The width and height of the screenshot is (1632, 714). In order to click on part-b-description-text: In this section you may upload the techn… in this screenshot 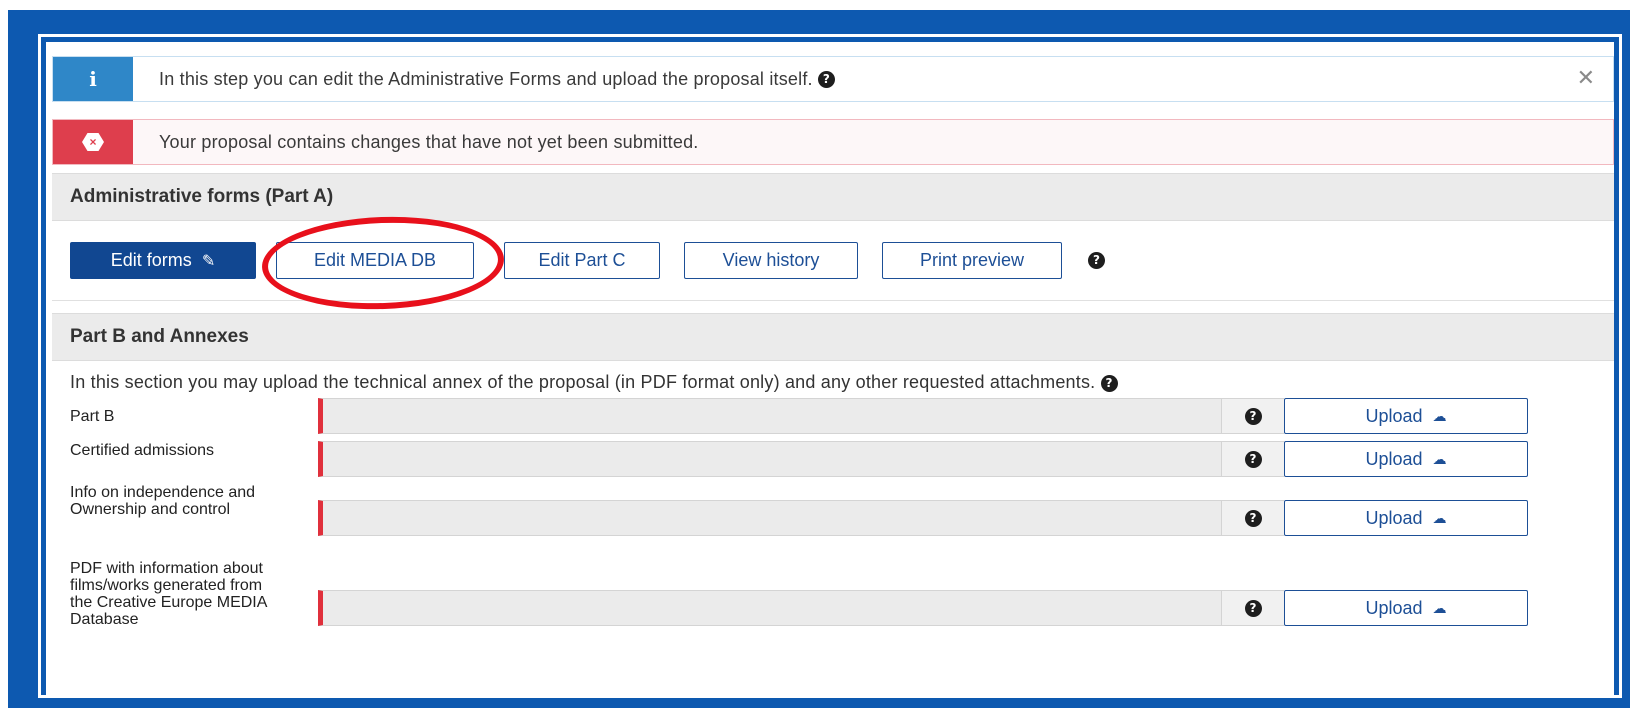, I will do `click(583, 382)`.